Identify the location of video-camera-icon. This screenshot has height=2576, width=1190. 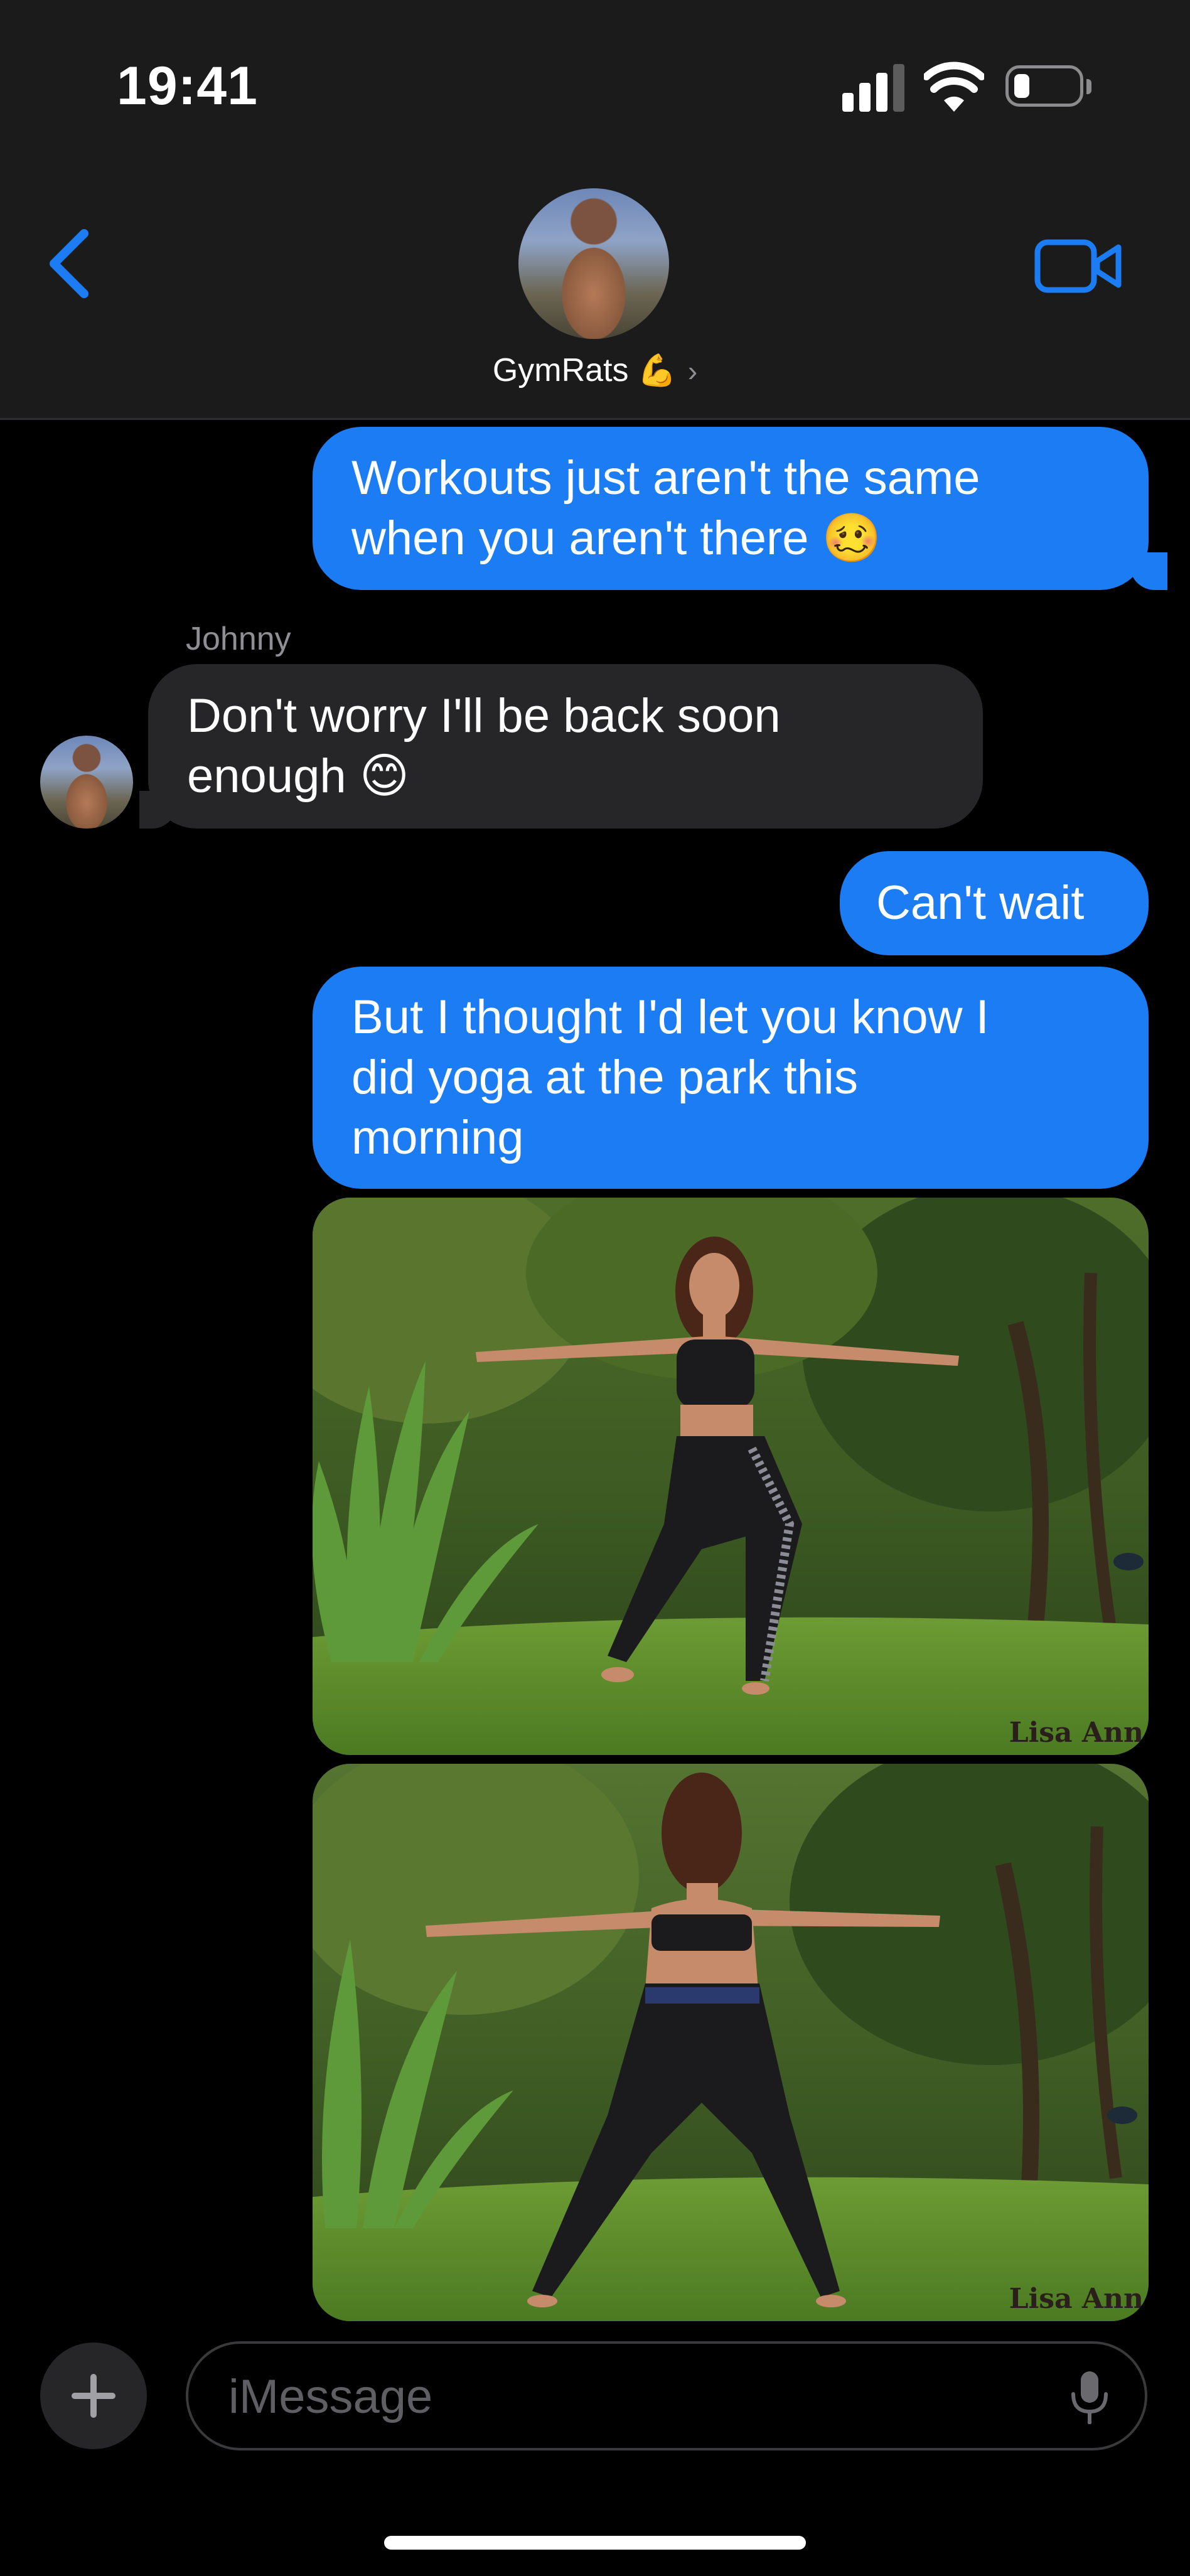
(1078, 266).